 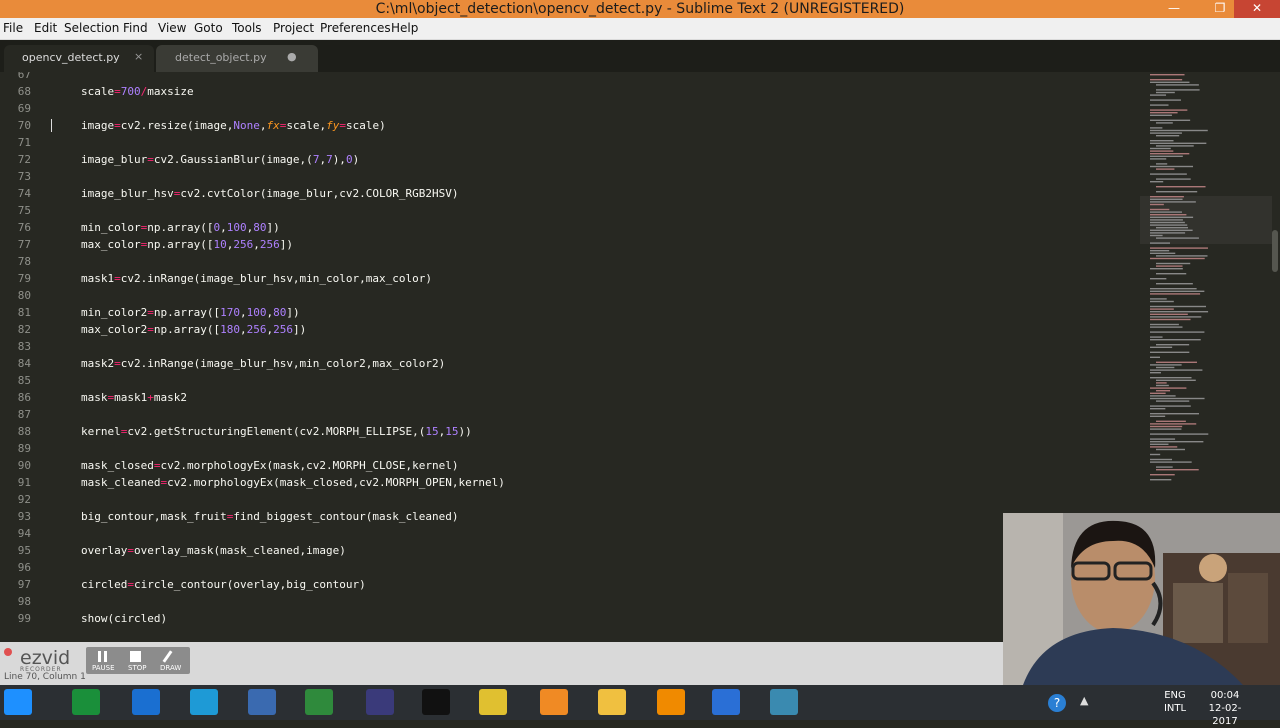 What do you see at coordinates (213, 550) in the screenshot?
I see `code-line: overlay=overlay_mask(mask_cleaned,image)` at bounding box center [213, 550].